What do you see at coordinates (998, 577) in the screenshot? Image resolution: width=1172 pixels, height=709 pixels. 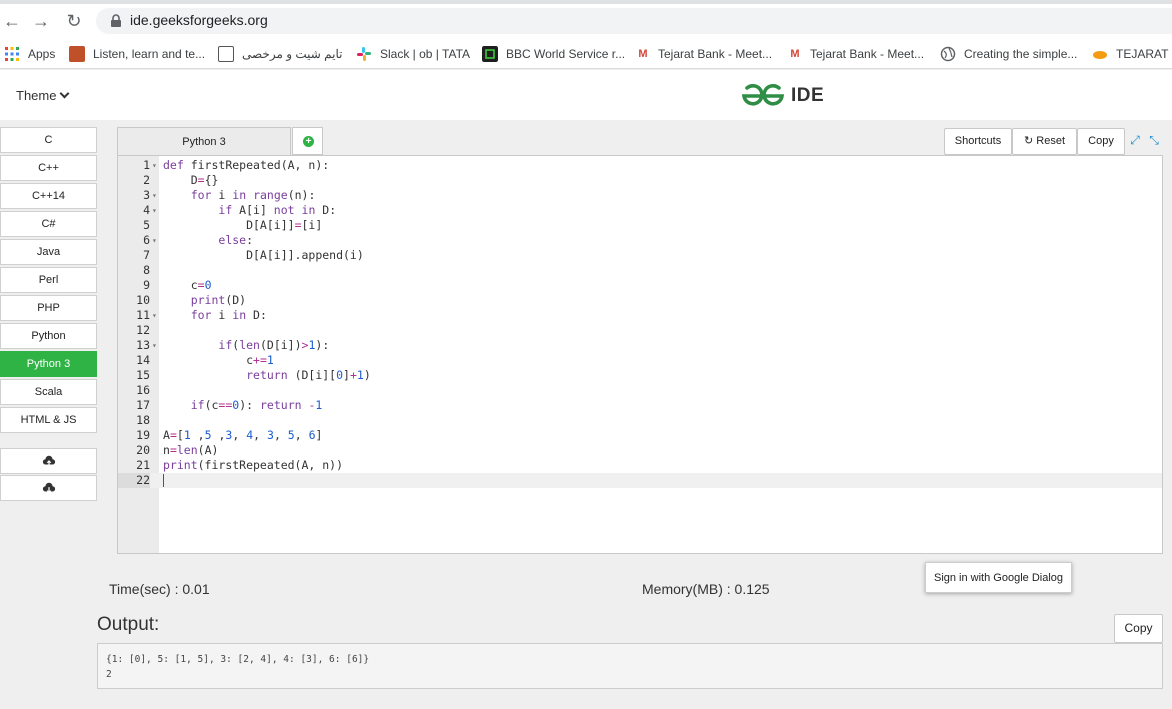 I see `sign-in-google-dialog: Sign in with Google Dialog` at bounding box center [998, 577].